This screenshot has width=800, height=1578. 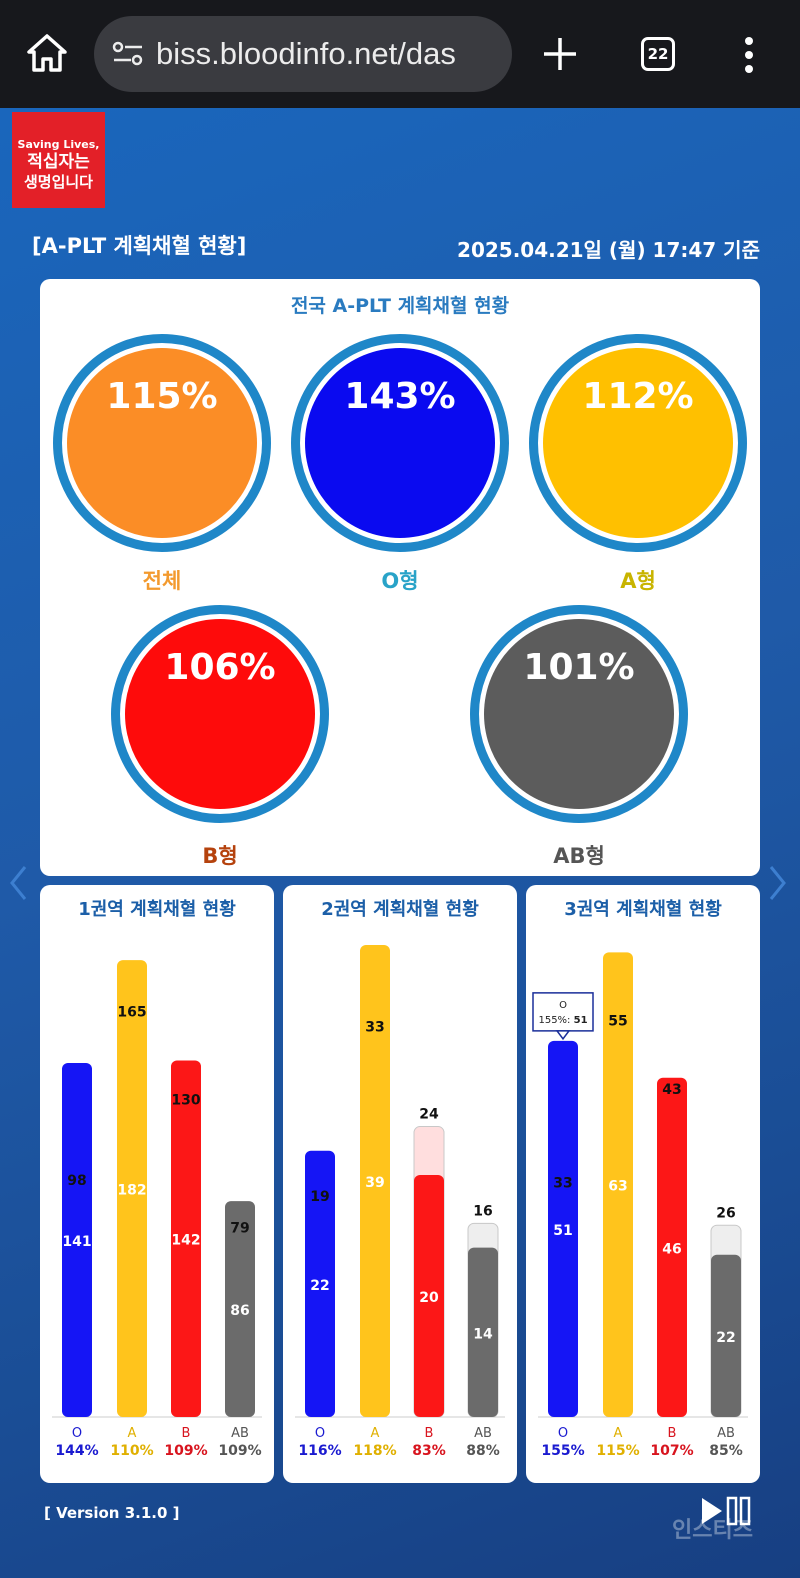 I want to click on actual-value-label: 14, so click(x=483, y=1334).